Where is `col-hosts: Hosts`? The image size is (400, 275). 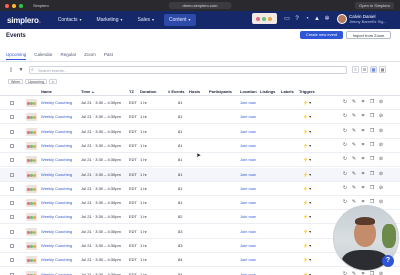 col-hosts: Hosts is located at coordinates (194, 91).